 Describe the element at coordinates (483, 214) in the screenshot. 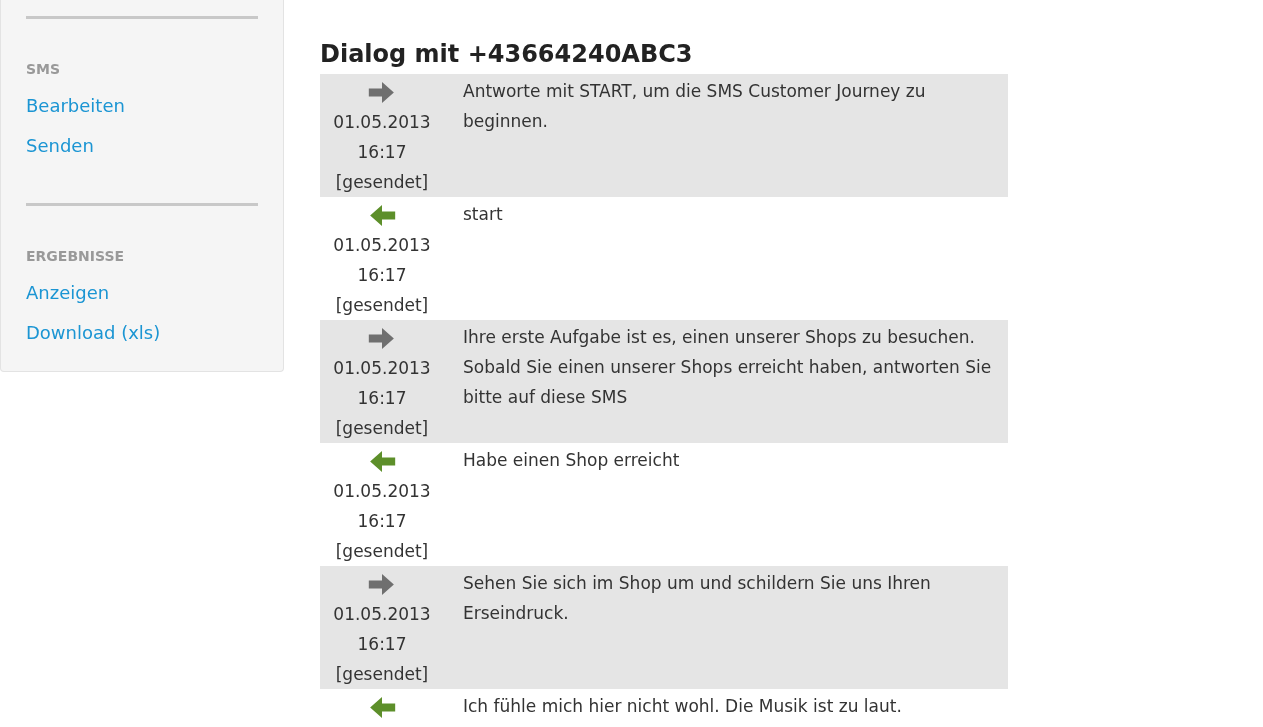

I see `message-text: start` at that location.